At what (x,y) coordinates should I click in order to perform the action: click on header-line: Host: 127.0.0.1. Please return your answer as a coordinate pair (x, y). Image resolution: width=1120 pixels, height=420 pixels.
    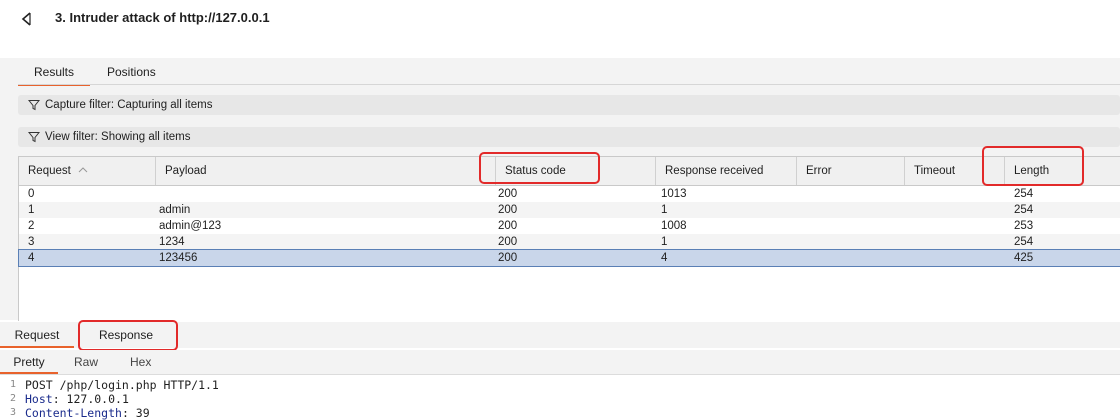
    Looking at the image, I should click on (77, 399).